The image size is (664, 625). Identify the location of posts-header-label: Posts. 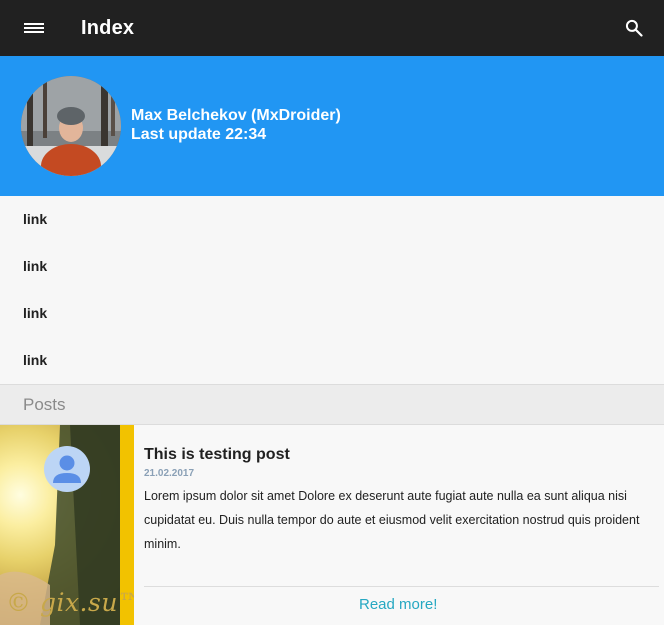
(44, 404).